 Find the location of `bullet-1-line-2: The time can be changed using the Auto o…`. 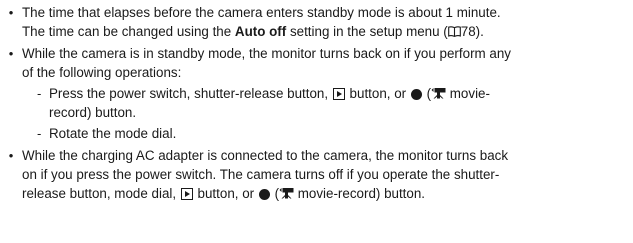

bullet-1-line-2: The time can be changed using the Auto o… is located at coordinates (253, 32).